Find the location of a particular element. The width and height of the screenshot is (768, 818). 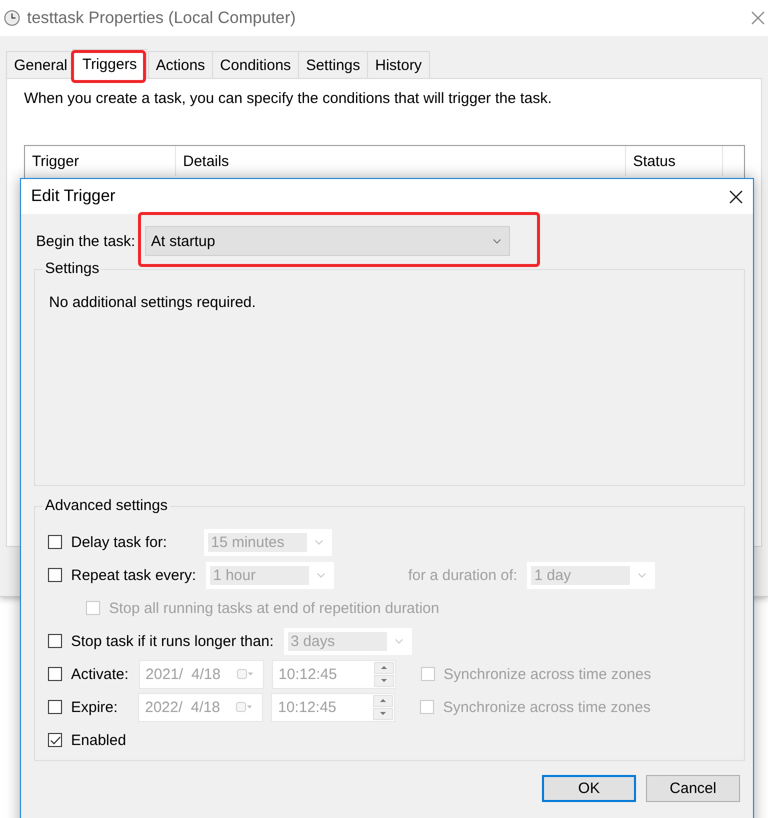

column-header: Details is located at coordinates (401, 161).